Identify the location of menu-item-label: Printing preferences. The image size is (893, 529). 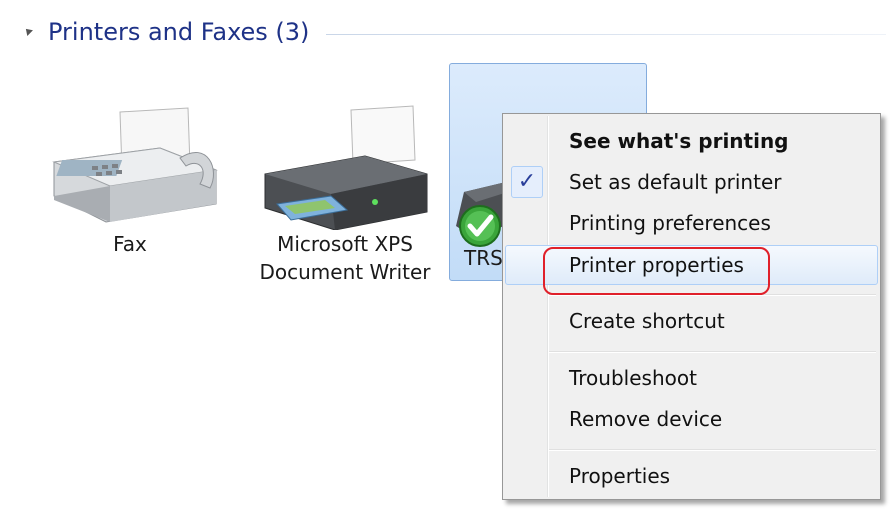
(670, 223).